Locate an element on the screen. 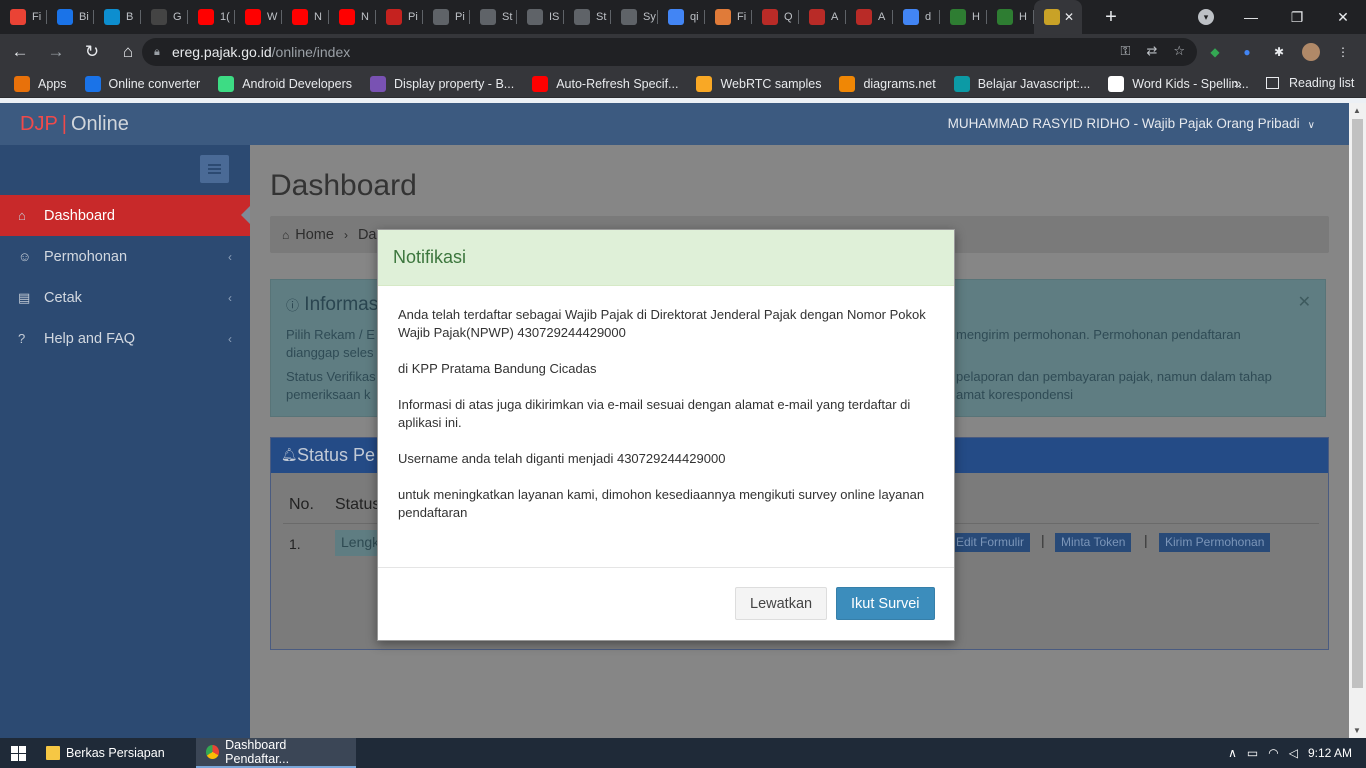  browser-tab: ✕ is located at coordinates (1058, 17).